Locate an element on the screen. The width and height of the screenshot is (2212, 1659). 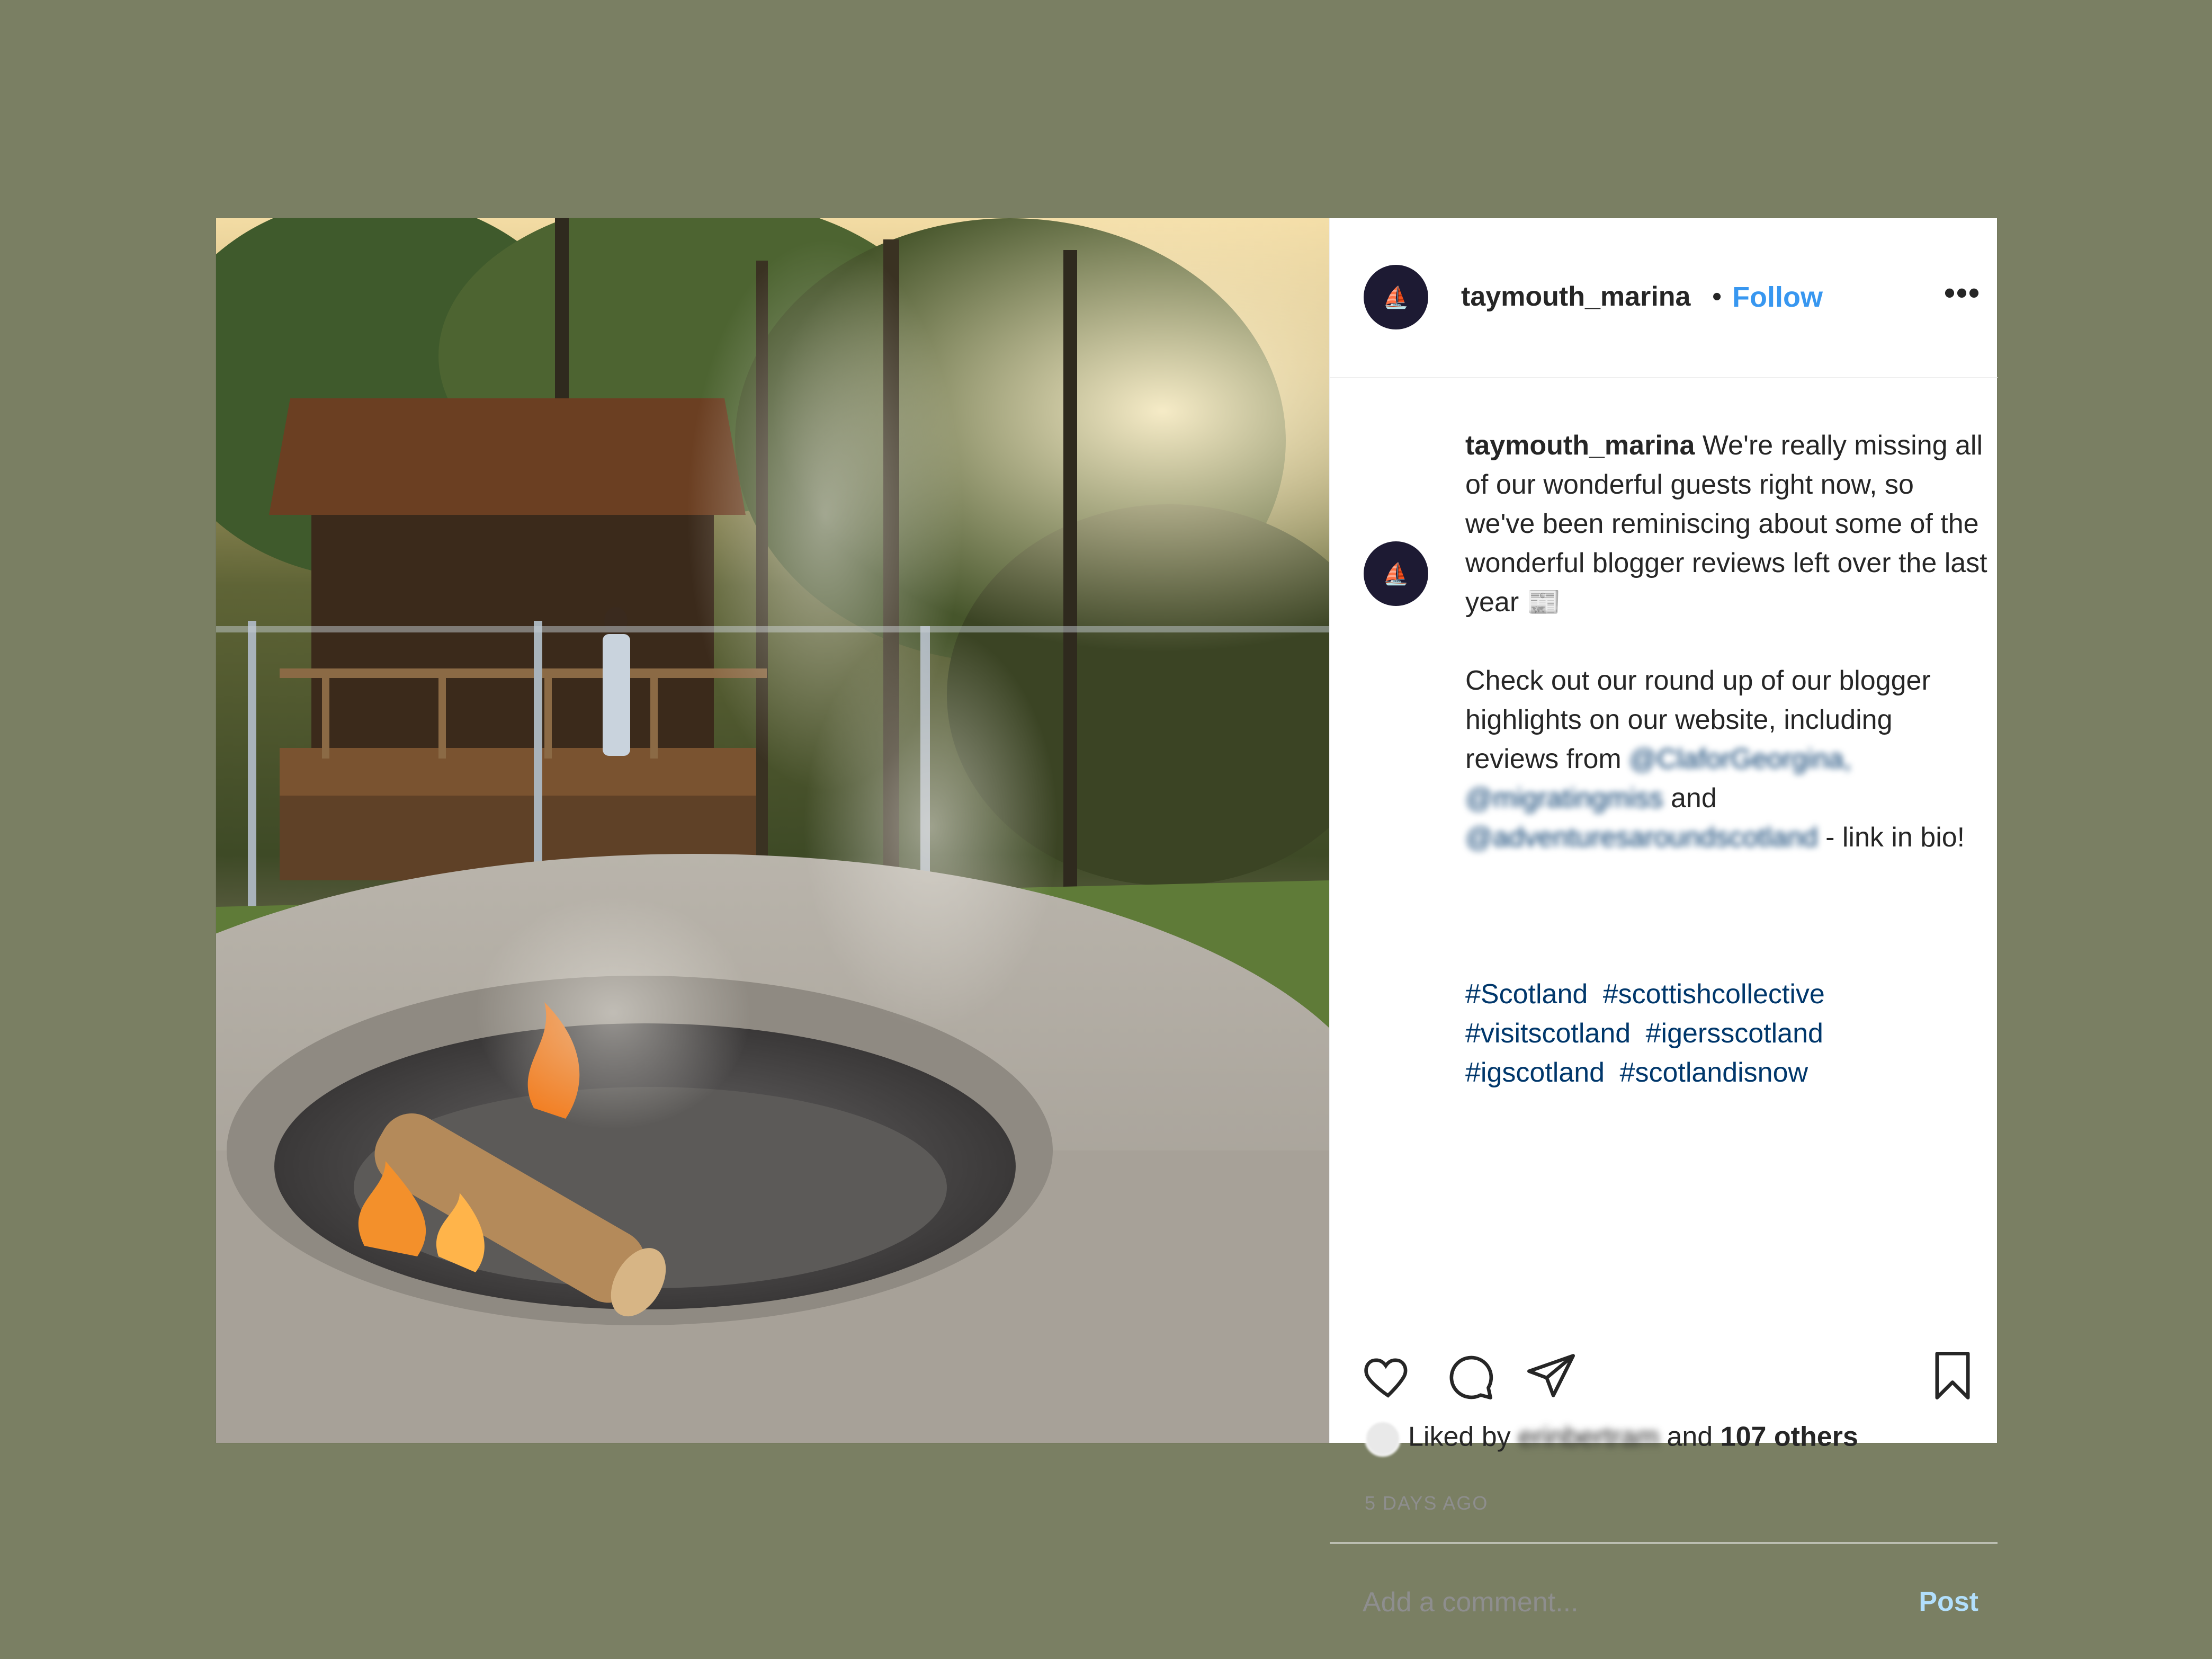
header-username: taymouth_marina is located at coordinates (1576, 297).